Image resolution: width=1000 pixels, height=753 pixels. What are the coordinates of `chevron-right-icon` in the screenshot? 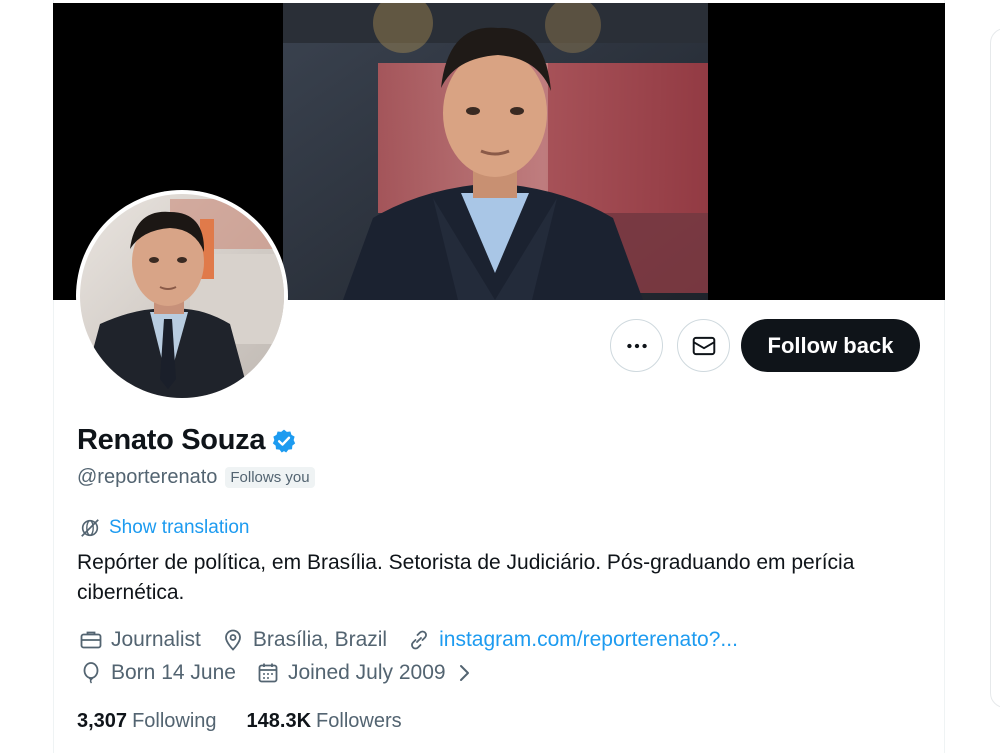 It's located at (464, 673).